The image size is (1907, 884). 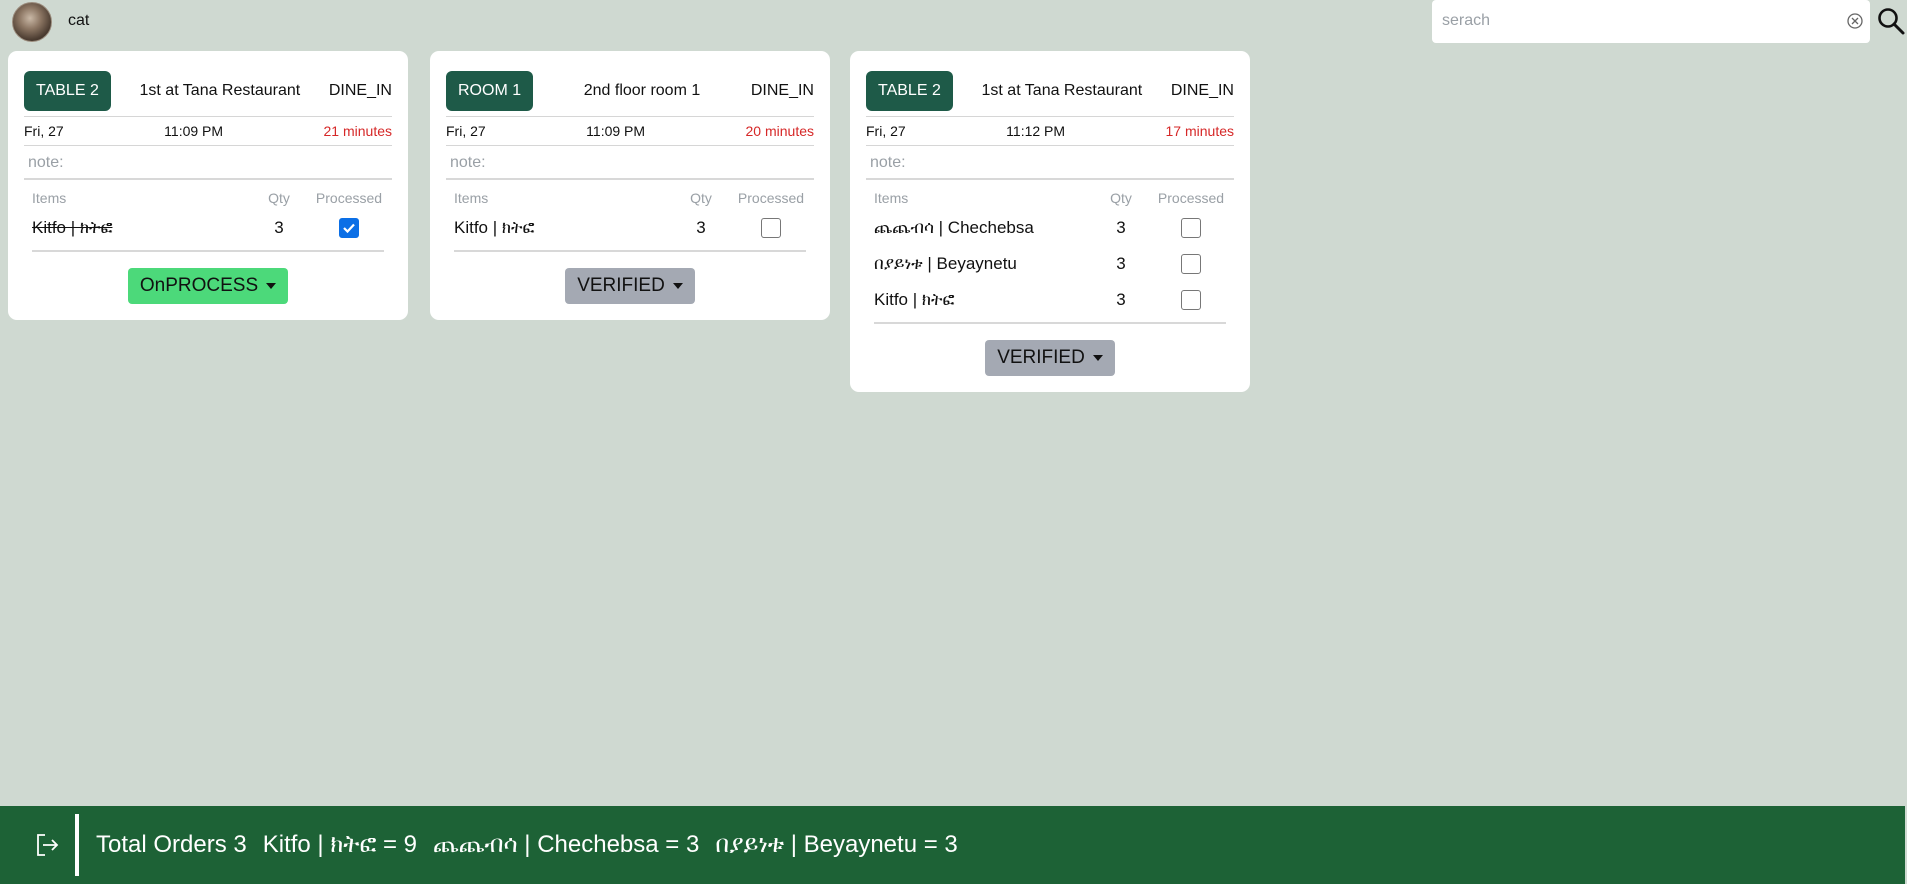 I want to click on search-icon, so click(x=1891, y=21).